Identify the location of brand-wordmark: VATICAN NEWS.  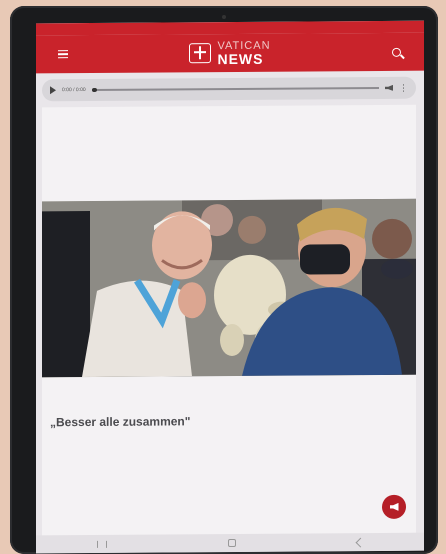
(243, 53).